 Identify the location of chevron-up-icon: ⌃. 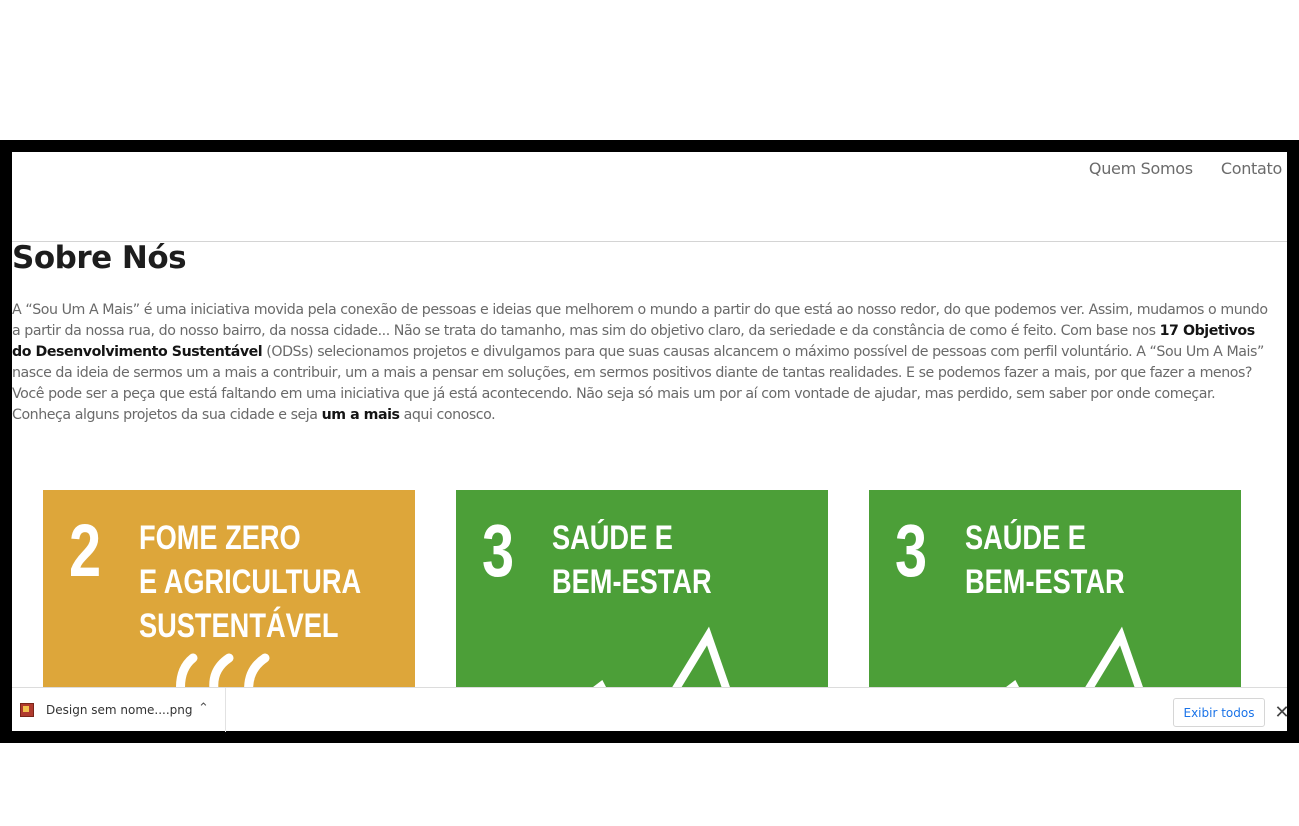
(203, 708).